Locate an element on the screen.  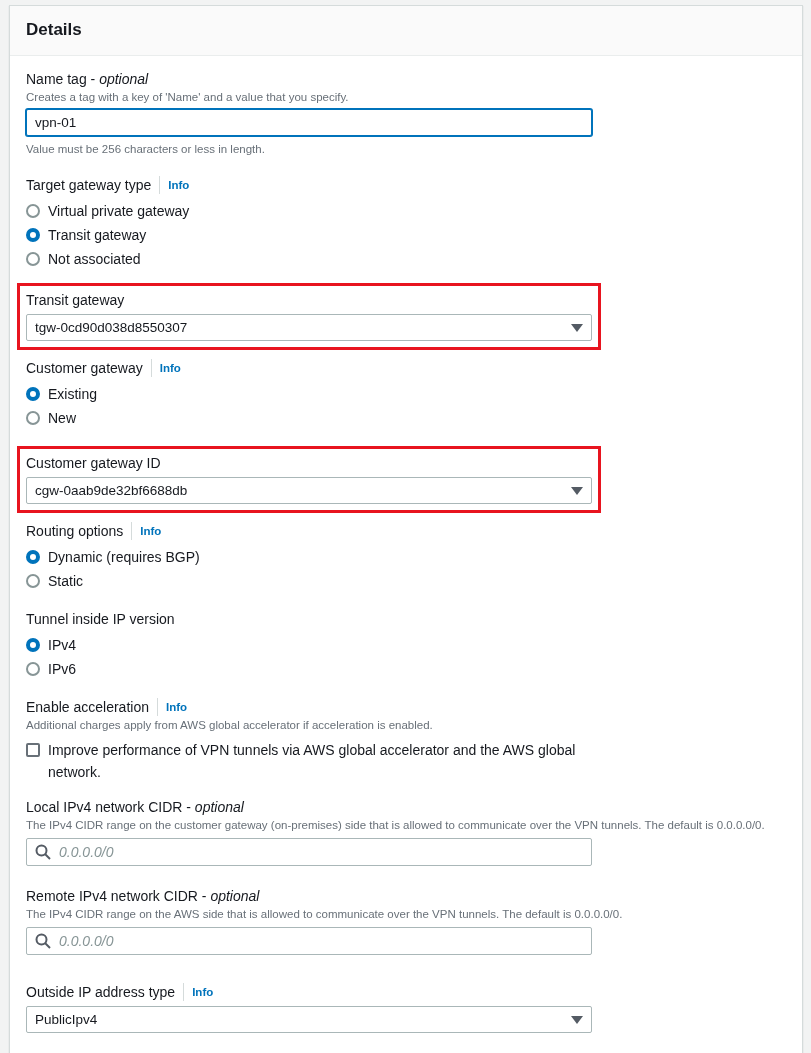
field-label: Local IPv4 network CIDR - optional is located at coordinates (135, 807).